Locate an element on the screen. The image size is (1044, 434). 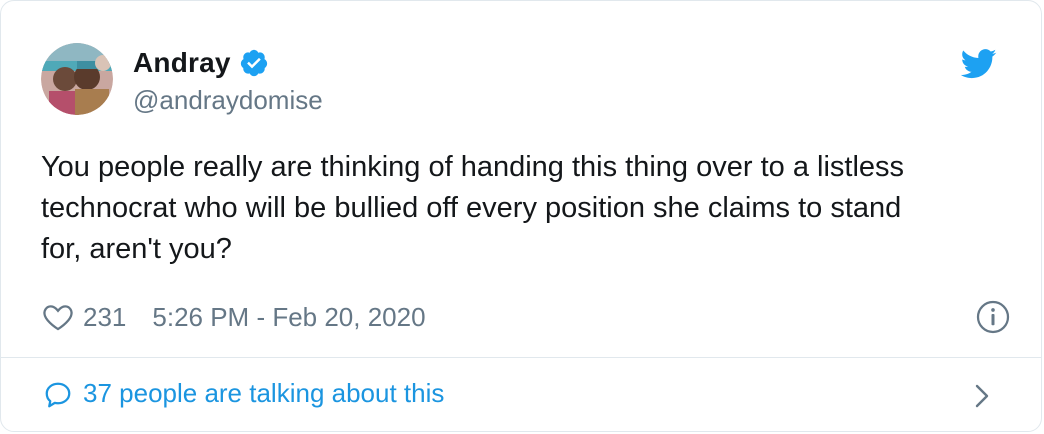
author-handle: @andraydomise is located at coordinates (228, 100).